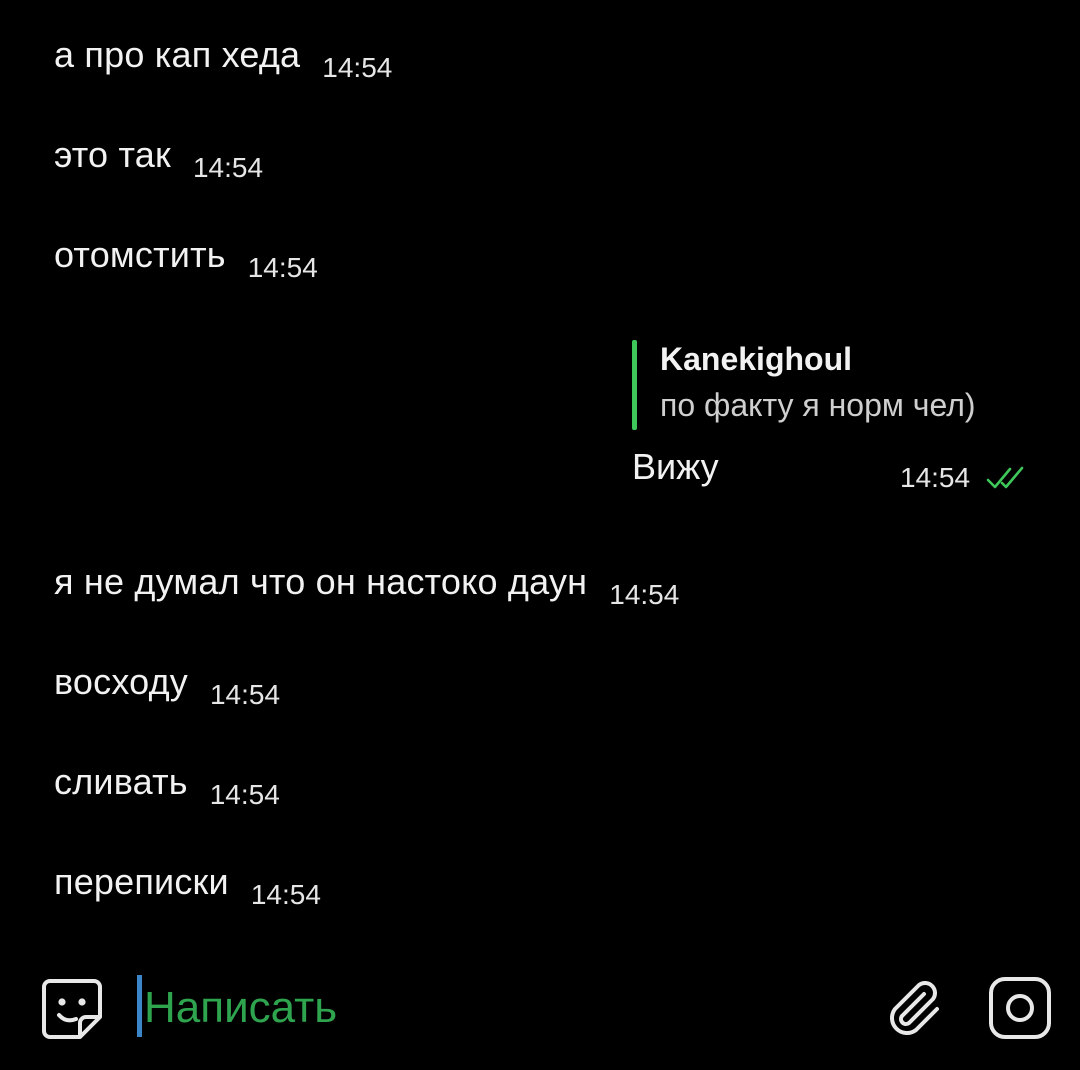  I want to click on message-text: а про кап хеда, so click(177, 54).